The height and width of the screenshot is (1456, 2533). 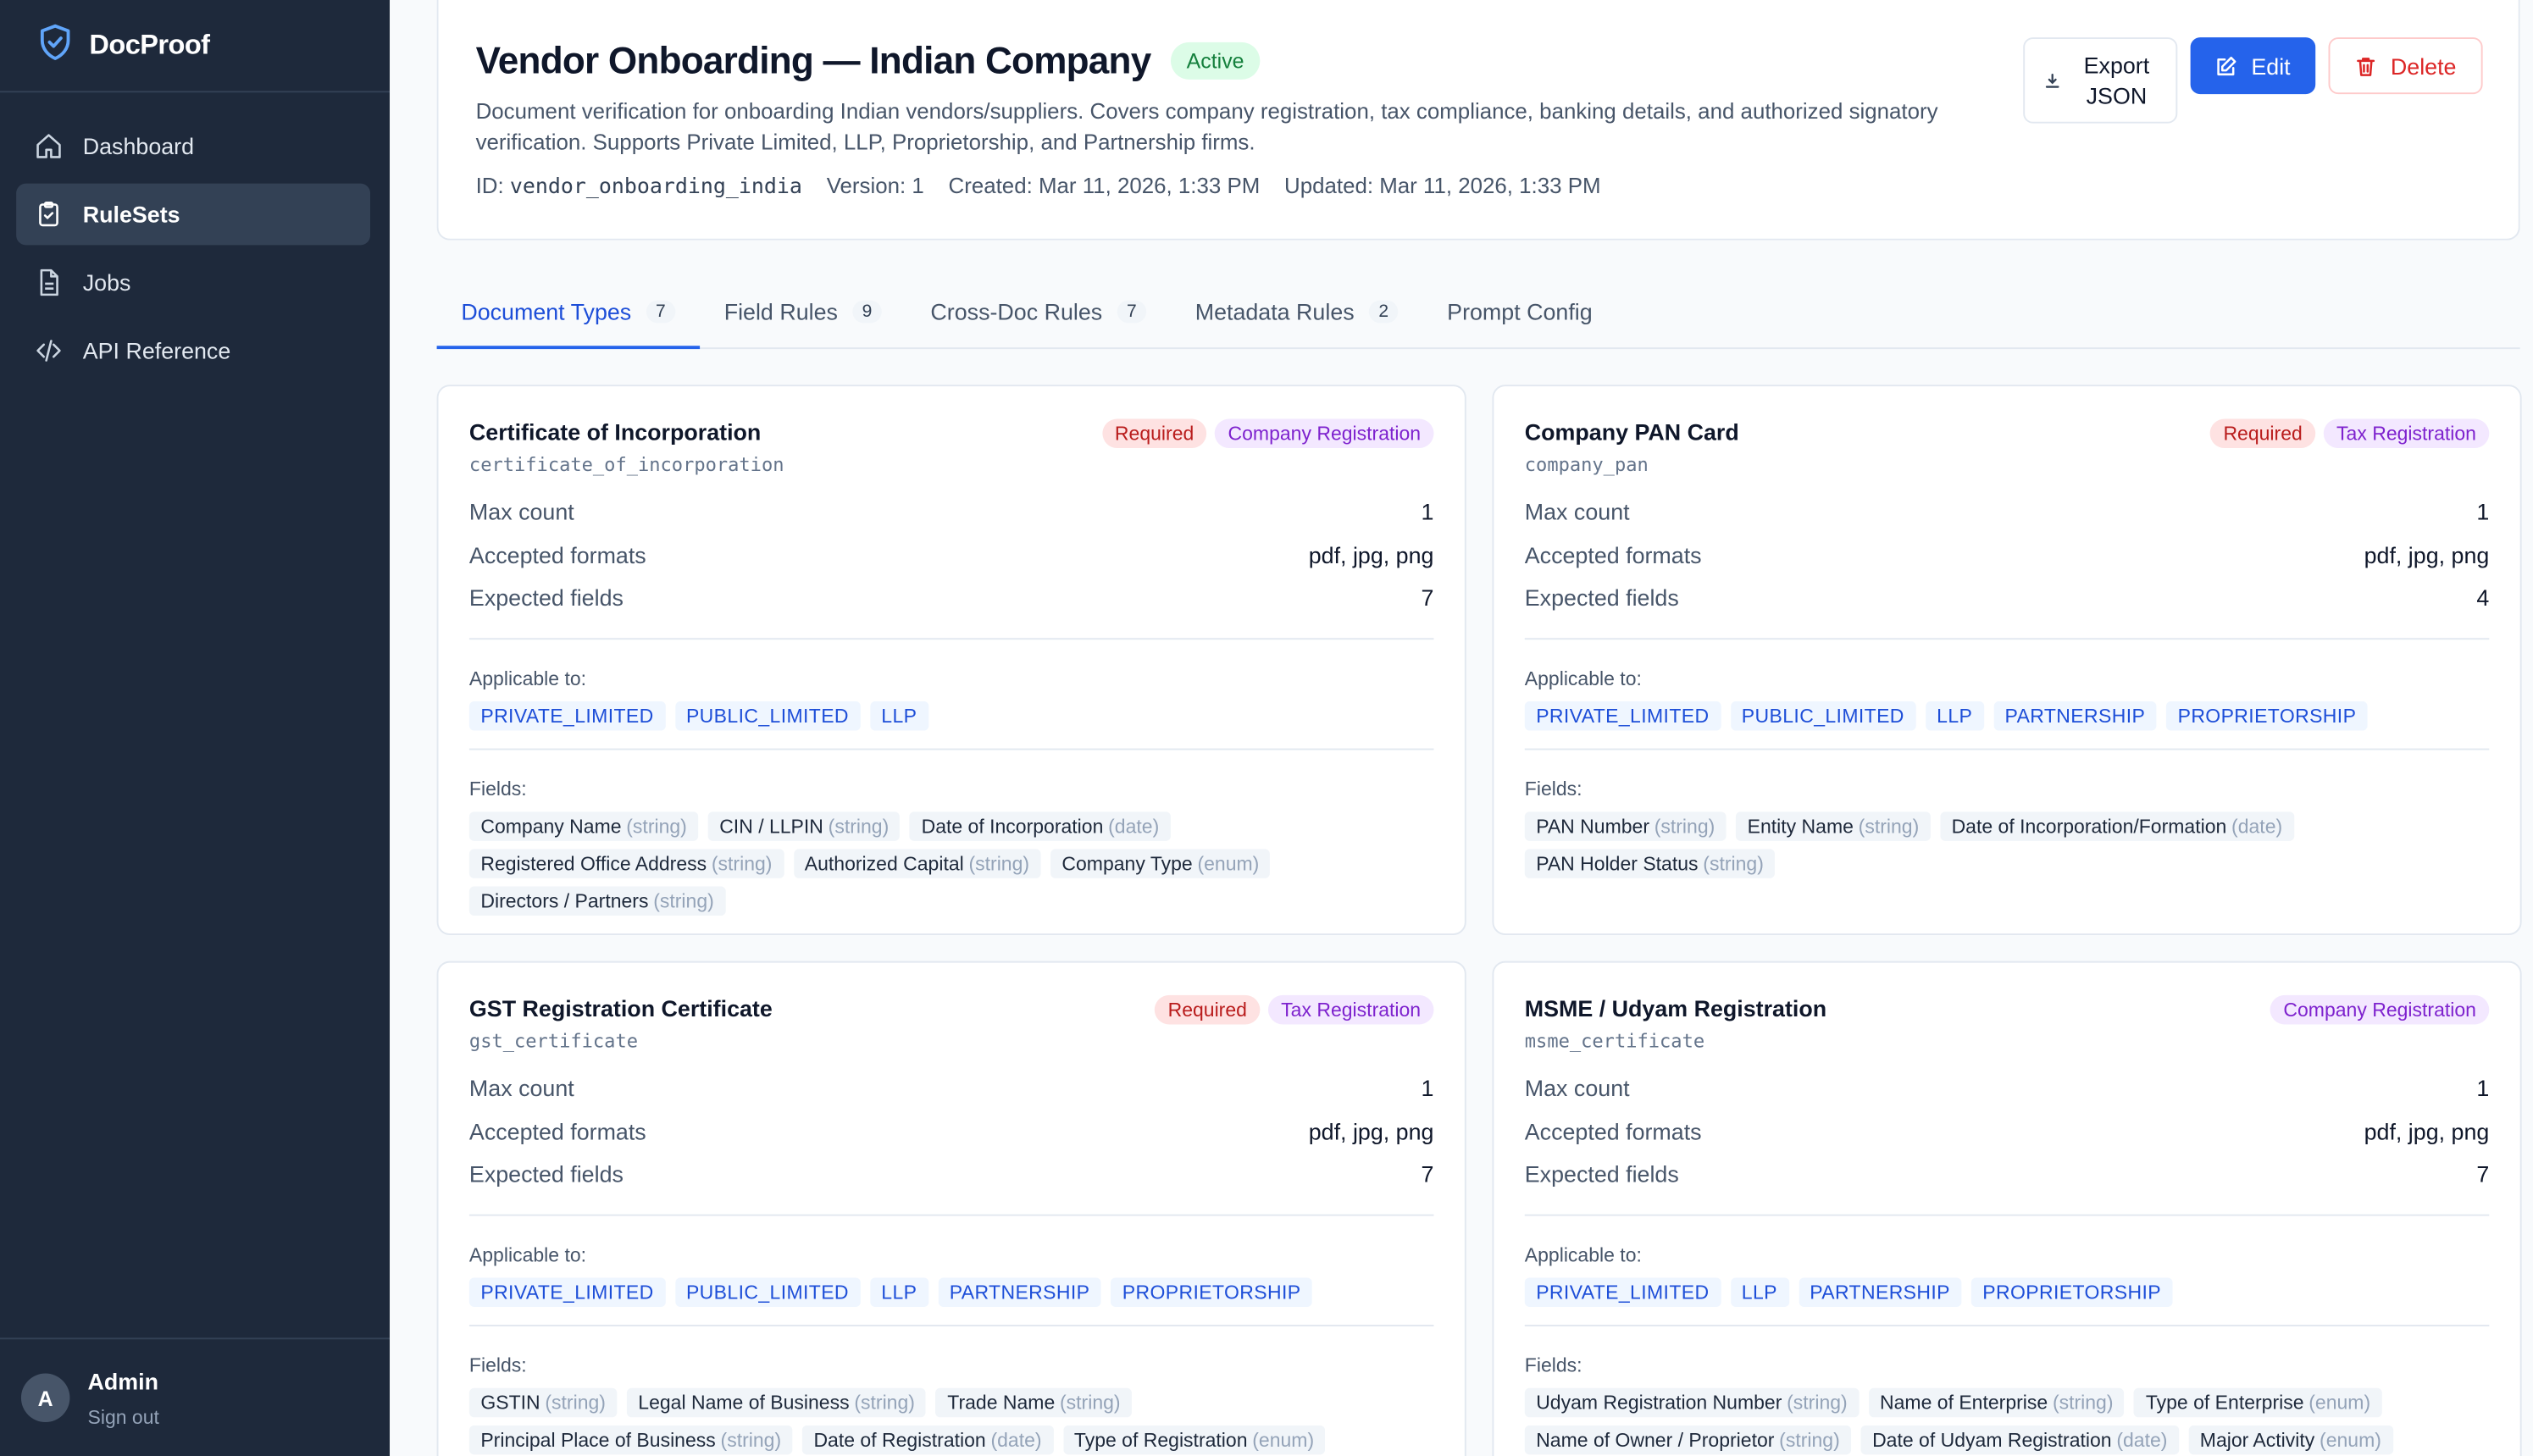 What do you see at coordinates (1154, 433) in the screenshot?
I see `required-badge: Required` at bounding box center [1154, 433].